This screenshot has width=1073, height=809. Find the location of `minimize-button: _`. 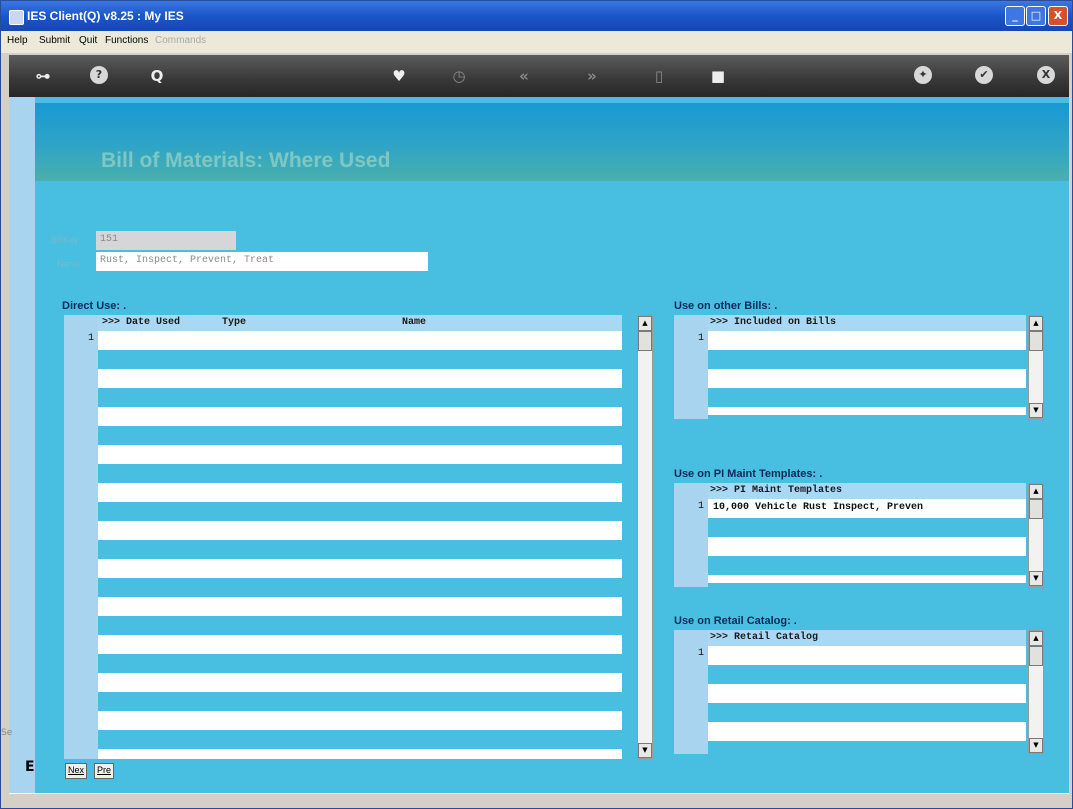

minimize-button: _ is located at coordinates (1015, 16).